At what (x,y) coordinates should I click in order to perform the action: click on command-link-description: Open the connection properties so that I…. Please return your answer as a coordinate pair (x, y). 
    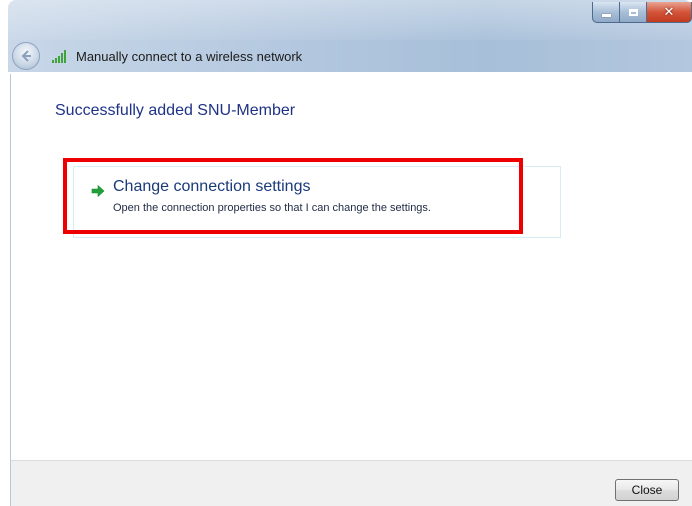
    Looking at the image, I should click on (272, 208).